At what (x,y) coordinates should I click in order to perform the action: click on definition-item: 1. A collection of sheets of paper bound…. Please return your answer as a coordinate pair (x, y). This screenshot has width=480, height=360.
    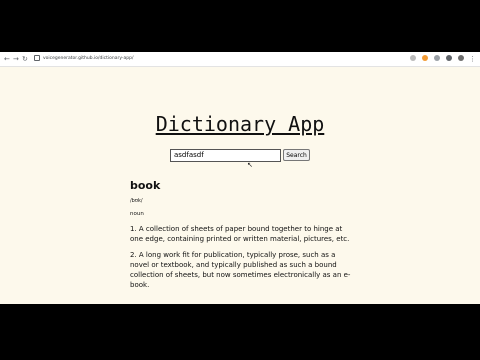
    Looking at the image, I should click on (240, 234).